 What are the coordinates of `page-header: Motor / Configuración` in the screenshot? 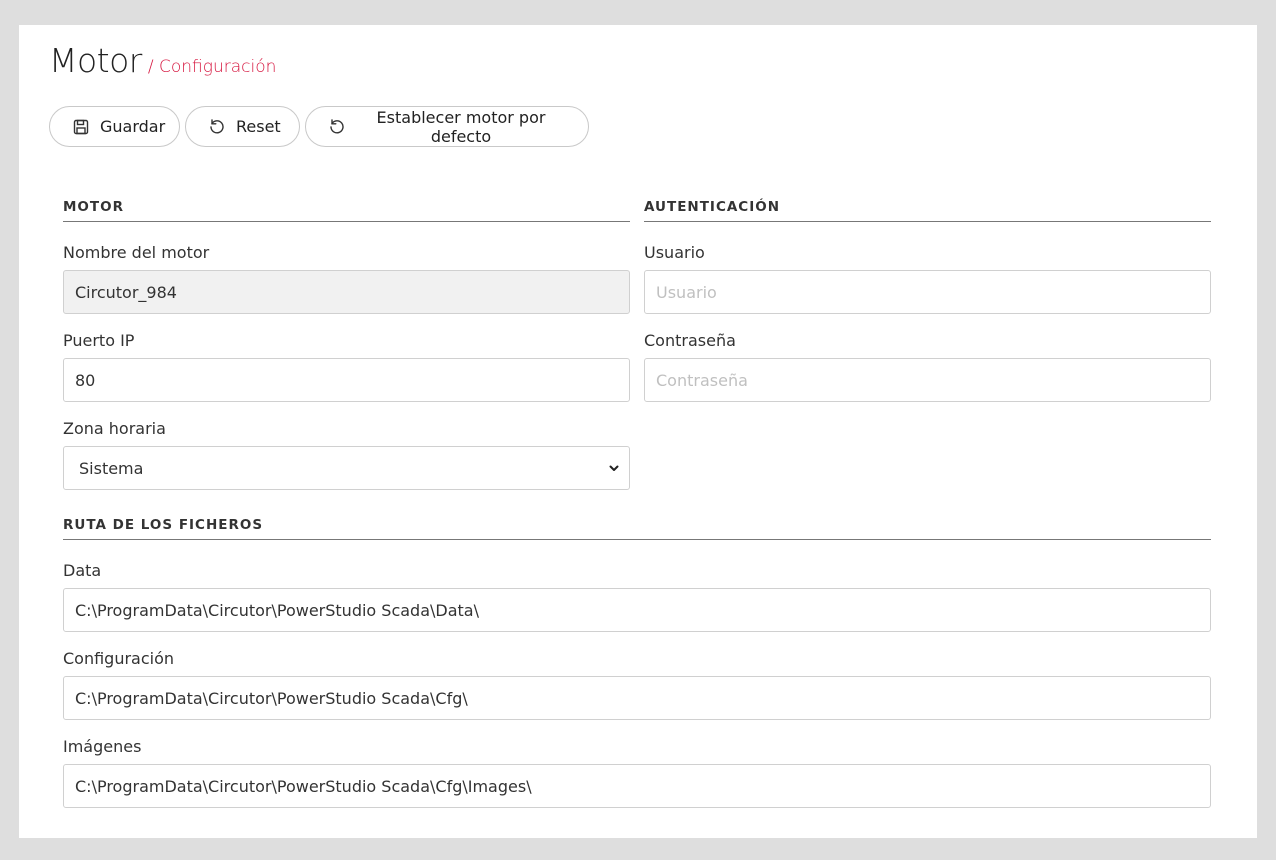 It's located at (162, 60).